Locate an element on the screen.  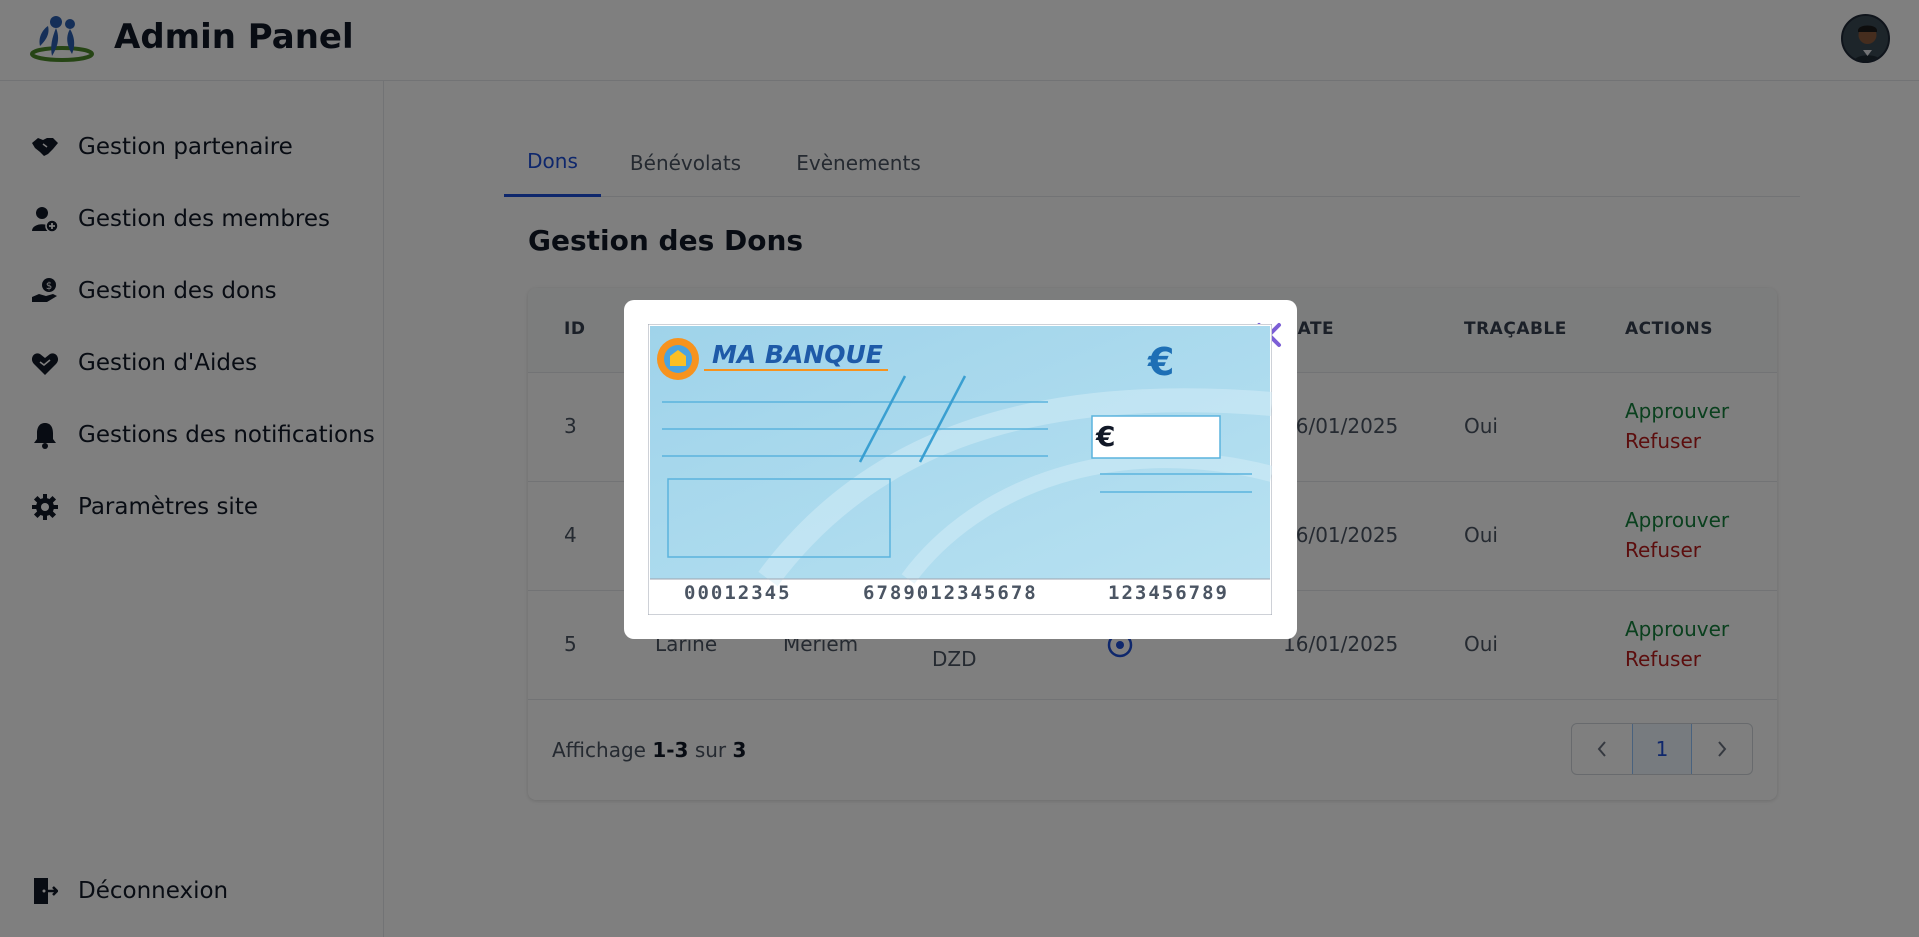
cheque-bank-name: MA BANQUE is located at coordinates (797, 354).